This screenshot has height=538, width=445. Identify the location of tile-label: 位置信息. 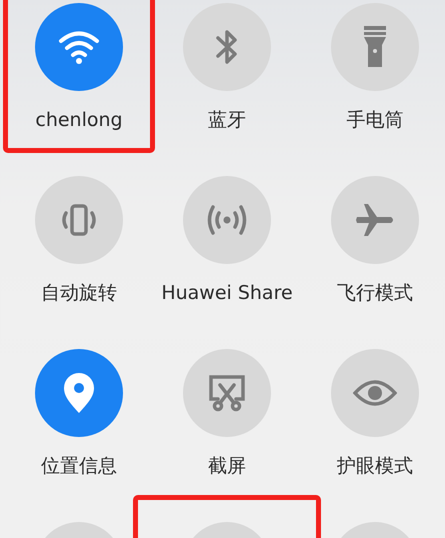
(79, 466).